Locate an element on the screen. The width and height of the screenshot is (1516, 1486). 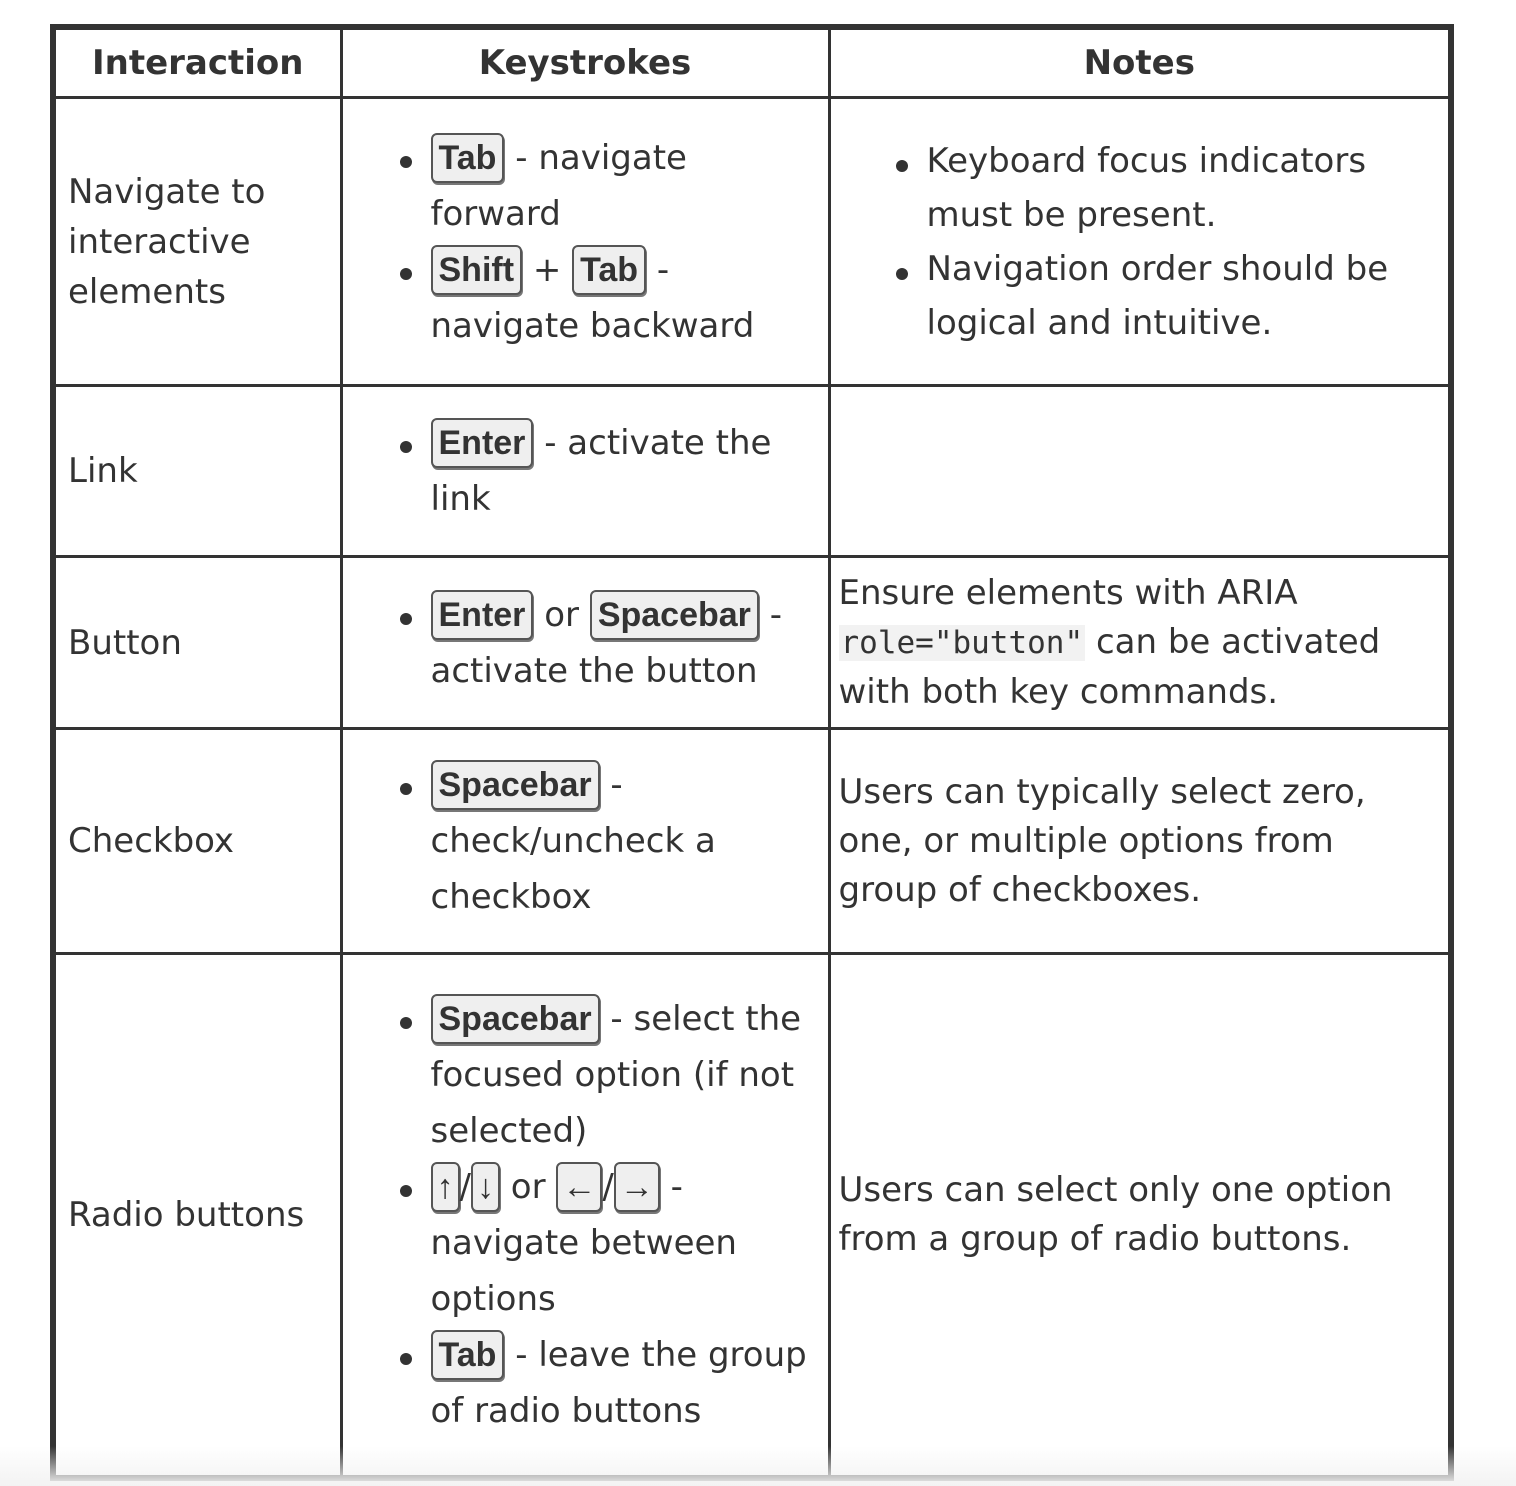
keystrokes-list: Enter or Spacebar - activate the button is located at coordinates (581, 643).